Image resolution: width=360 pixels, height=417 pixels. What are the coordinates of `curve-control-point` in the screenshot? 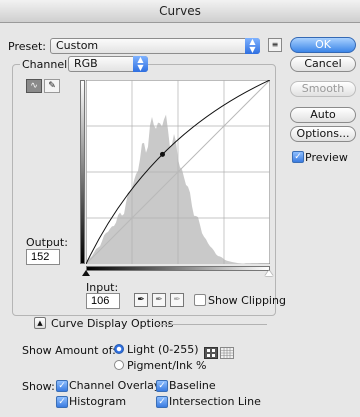 It's located at (162, 154).